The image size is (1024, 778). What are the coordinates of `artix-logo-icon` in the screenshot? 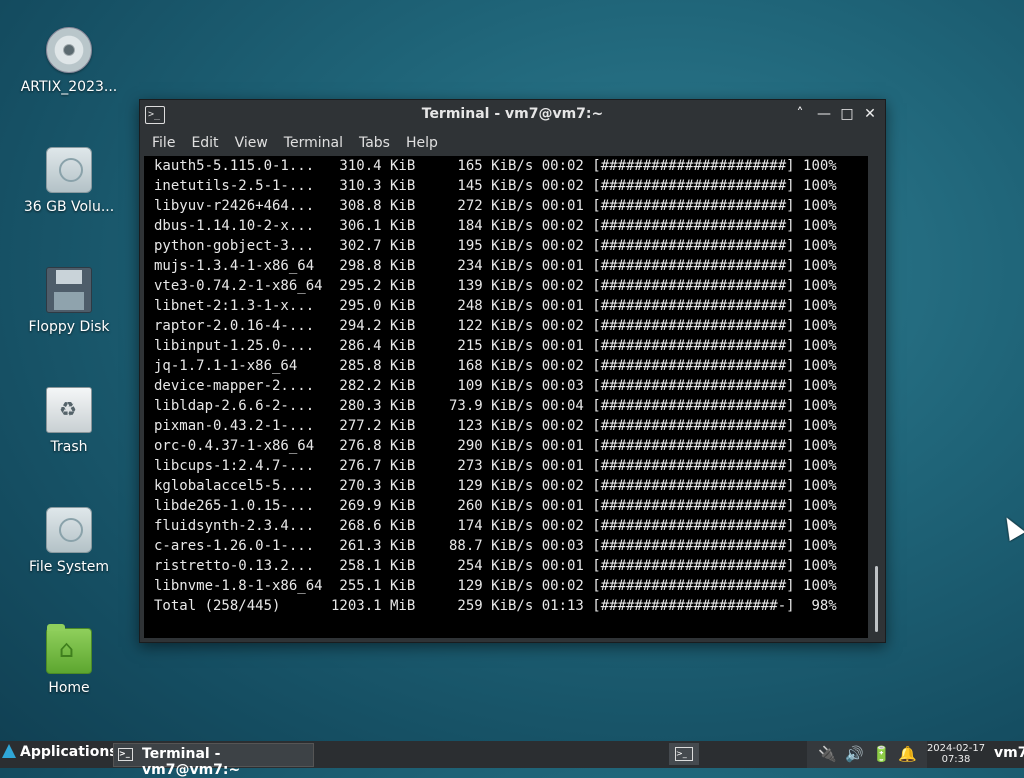 It's located at (9, 751).